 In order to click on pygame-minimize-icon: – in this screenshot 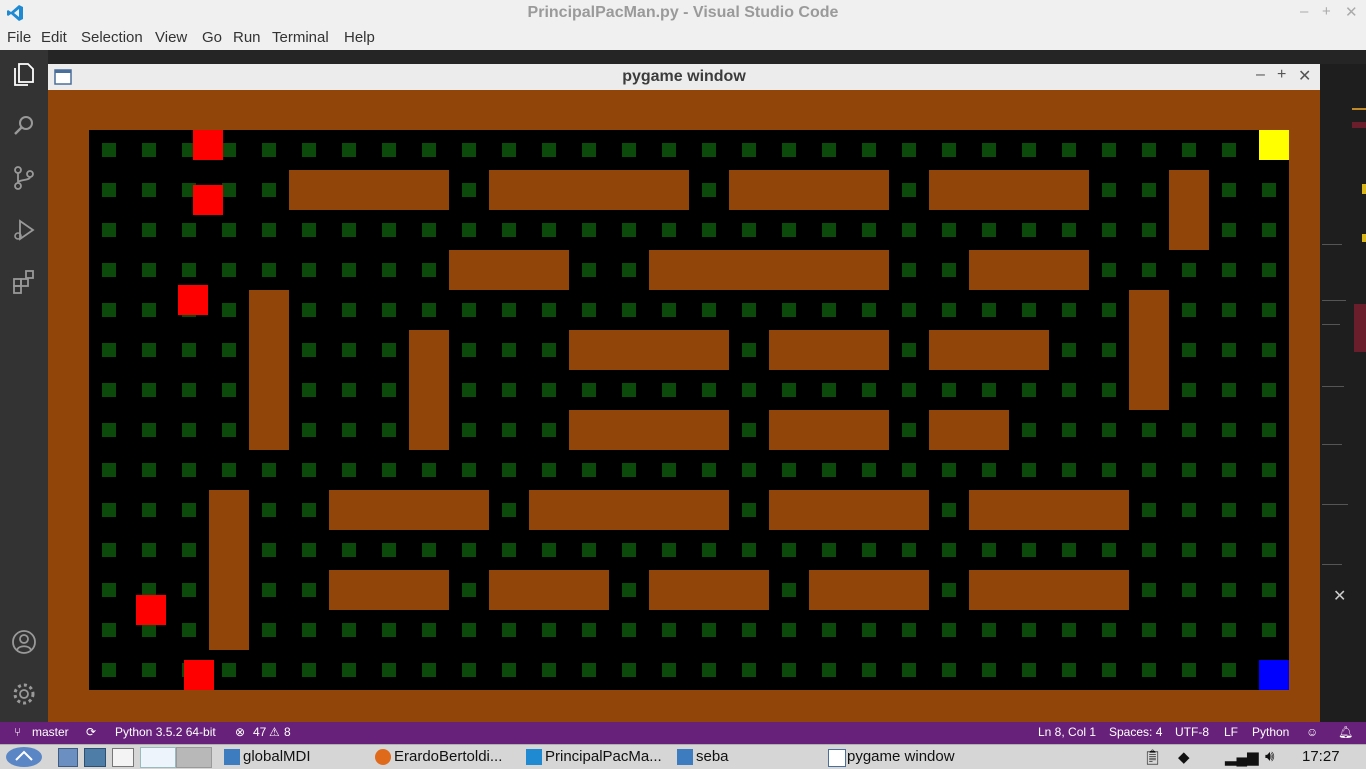, I will do `click(1260, 75)`.